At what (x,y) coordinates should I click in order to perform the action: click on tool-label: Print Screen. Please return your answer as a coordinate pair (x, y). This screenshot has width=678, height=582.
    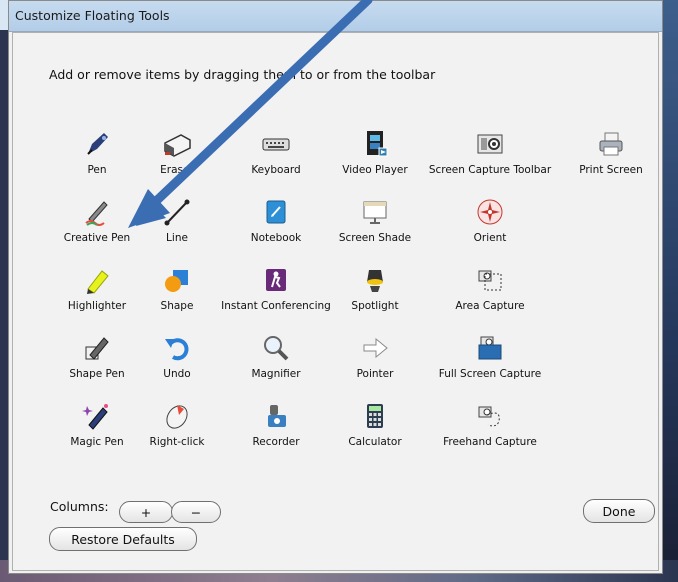
    Looking at the image, I should click on (611, 170).